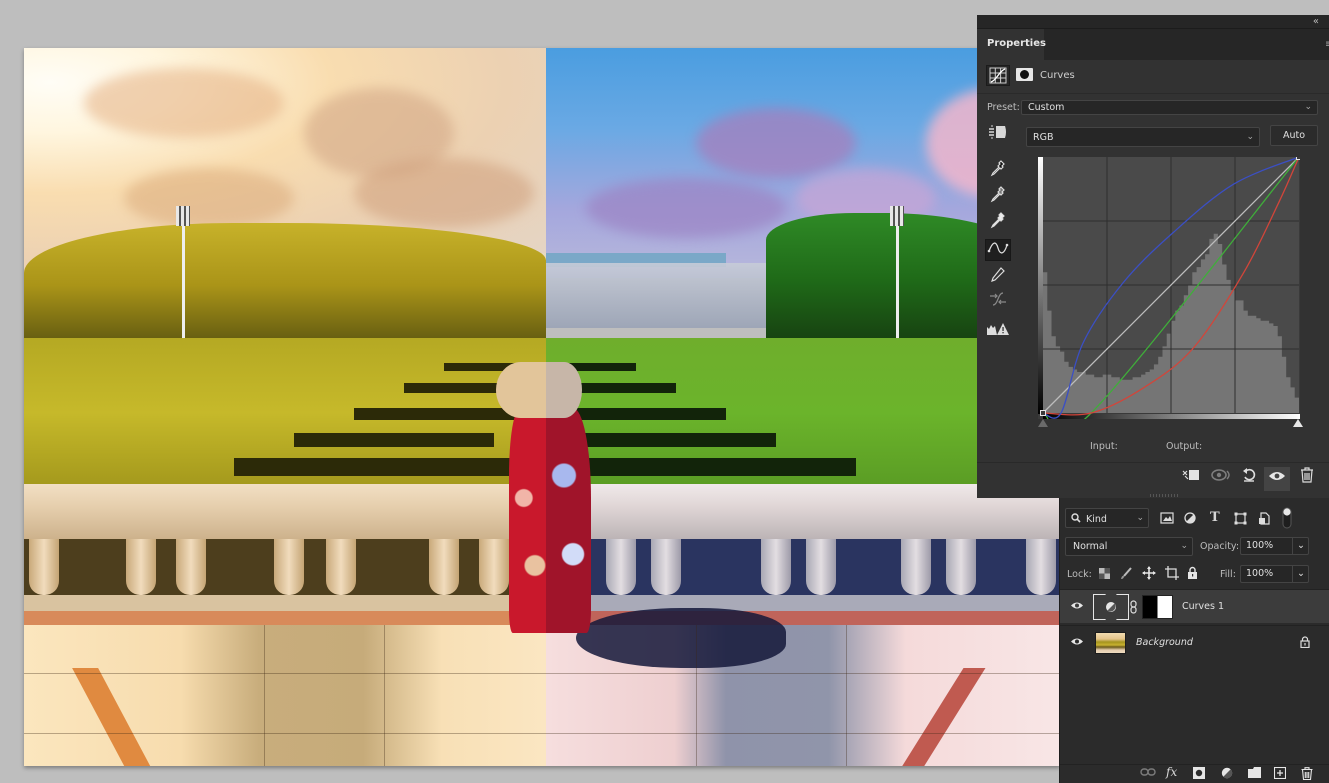 The height and width of the screenshot is (783, 1329). What do you see at coordinates (1043, 423) in the screenshot?
I see `black-point-slider` at bounding box center [1043, 423].